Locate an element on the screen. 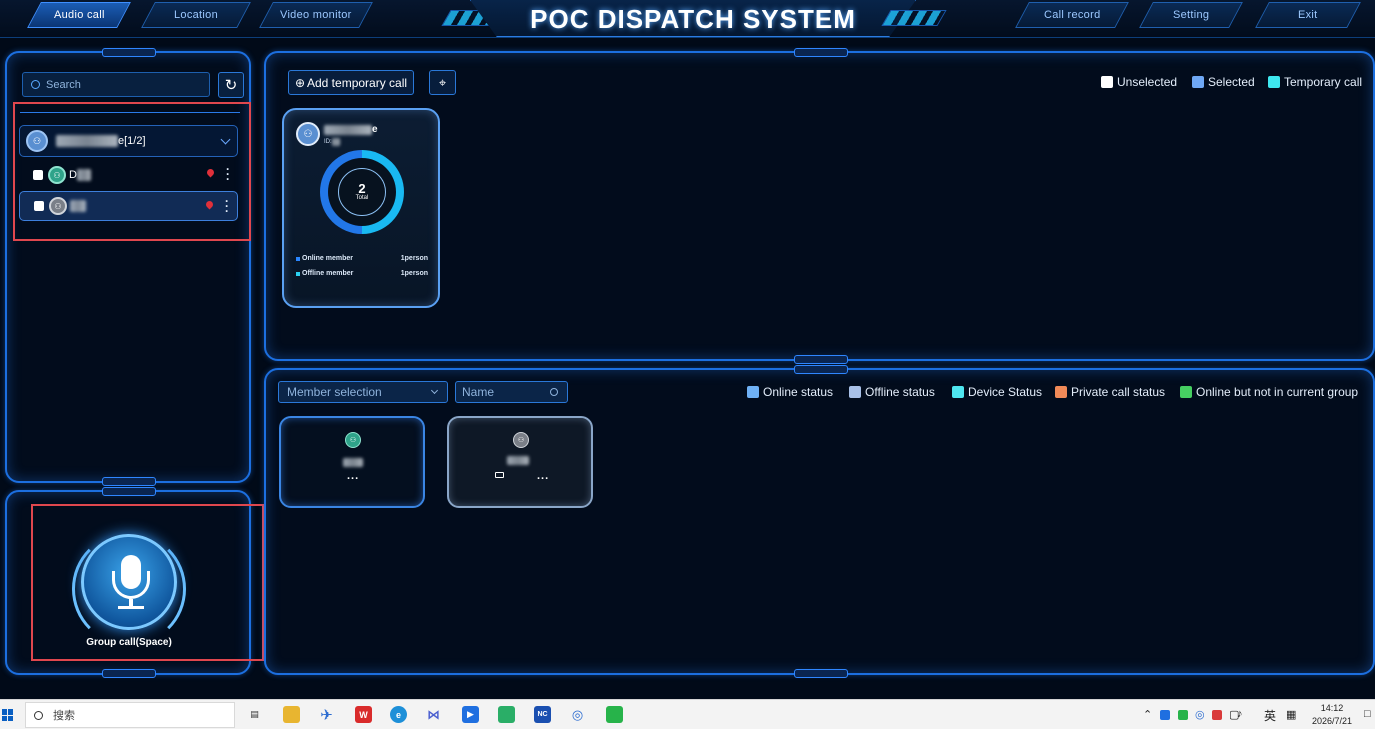  highlight-box-group-call is located at coordinates (147, 582).